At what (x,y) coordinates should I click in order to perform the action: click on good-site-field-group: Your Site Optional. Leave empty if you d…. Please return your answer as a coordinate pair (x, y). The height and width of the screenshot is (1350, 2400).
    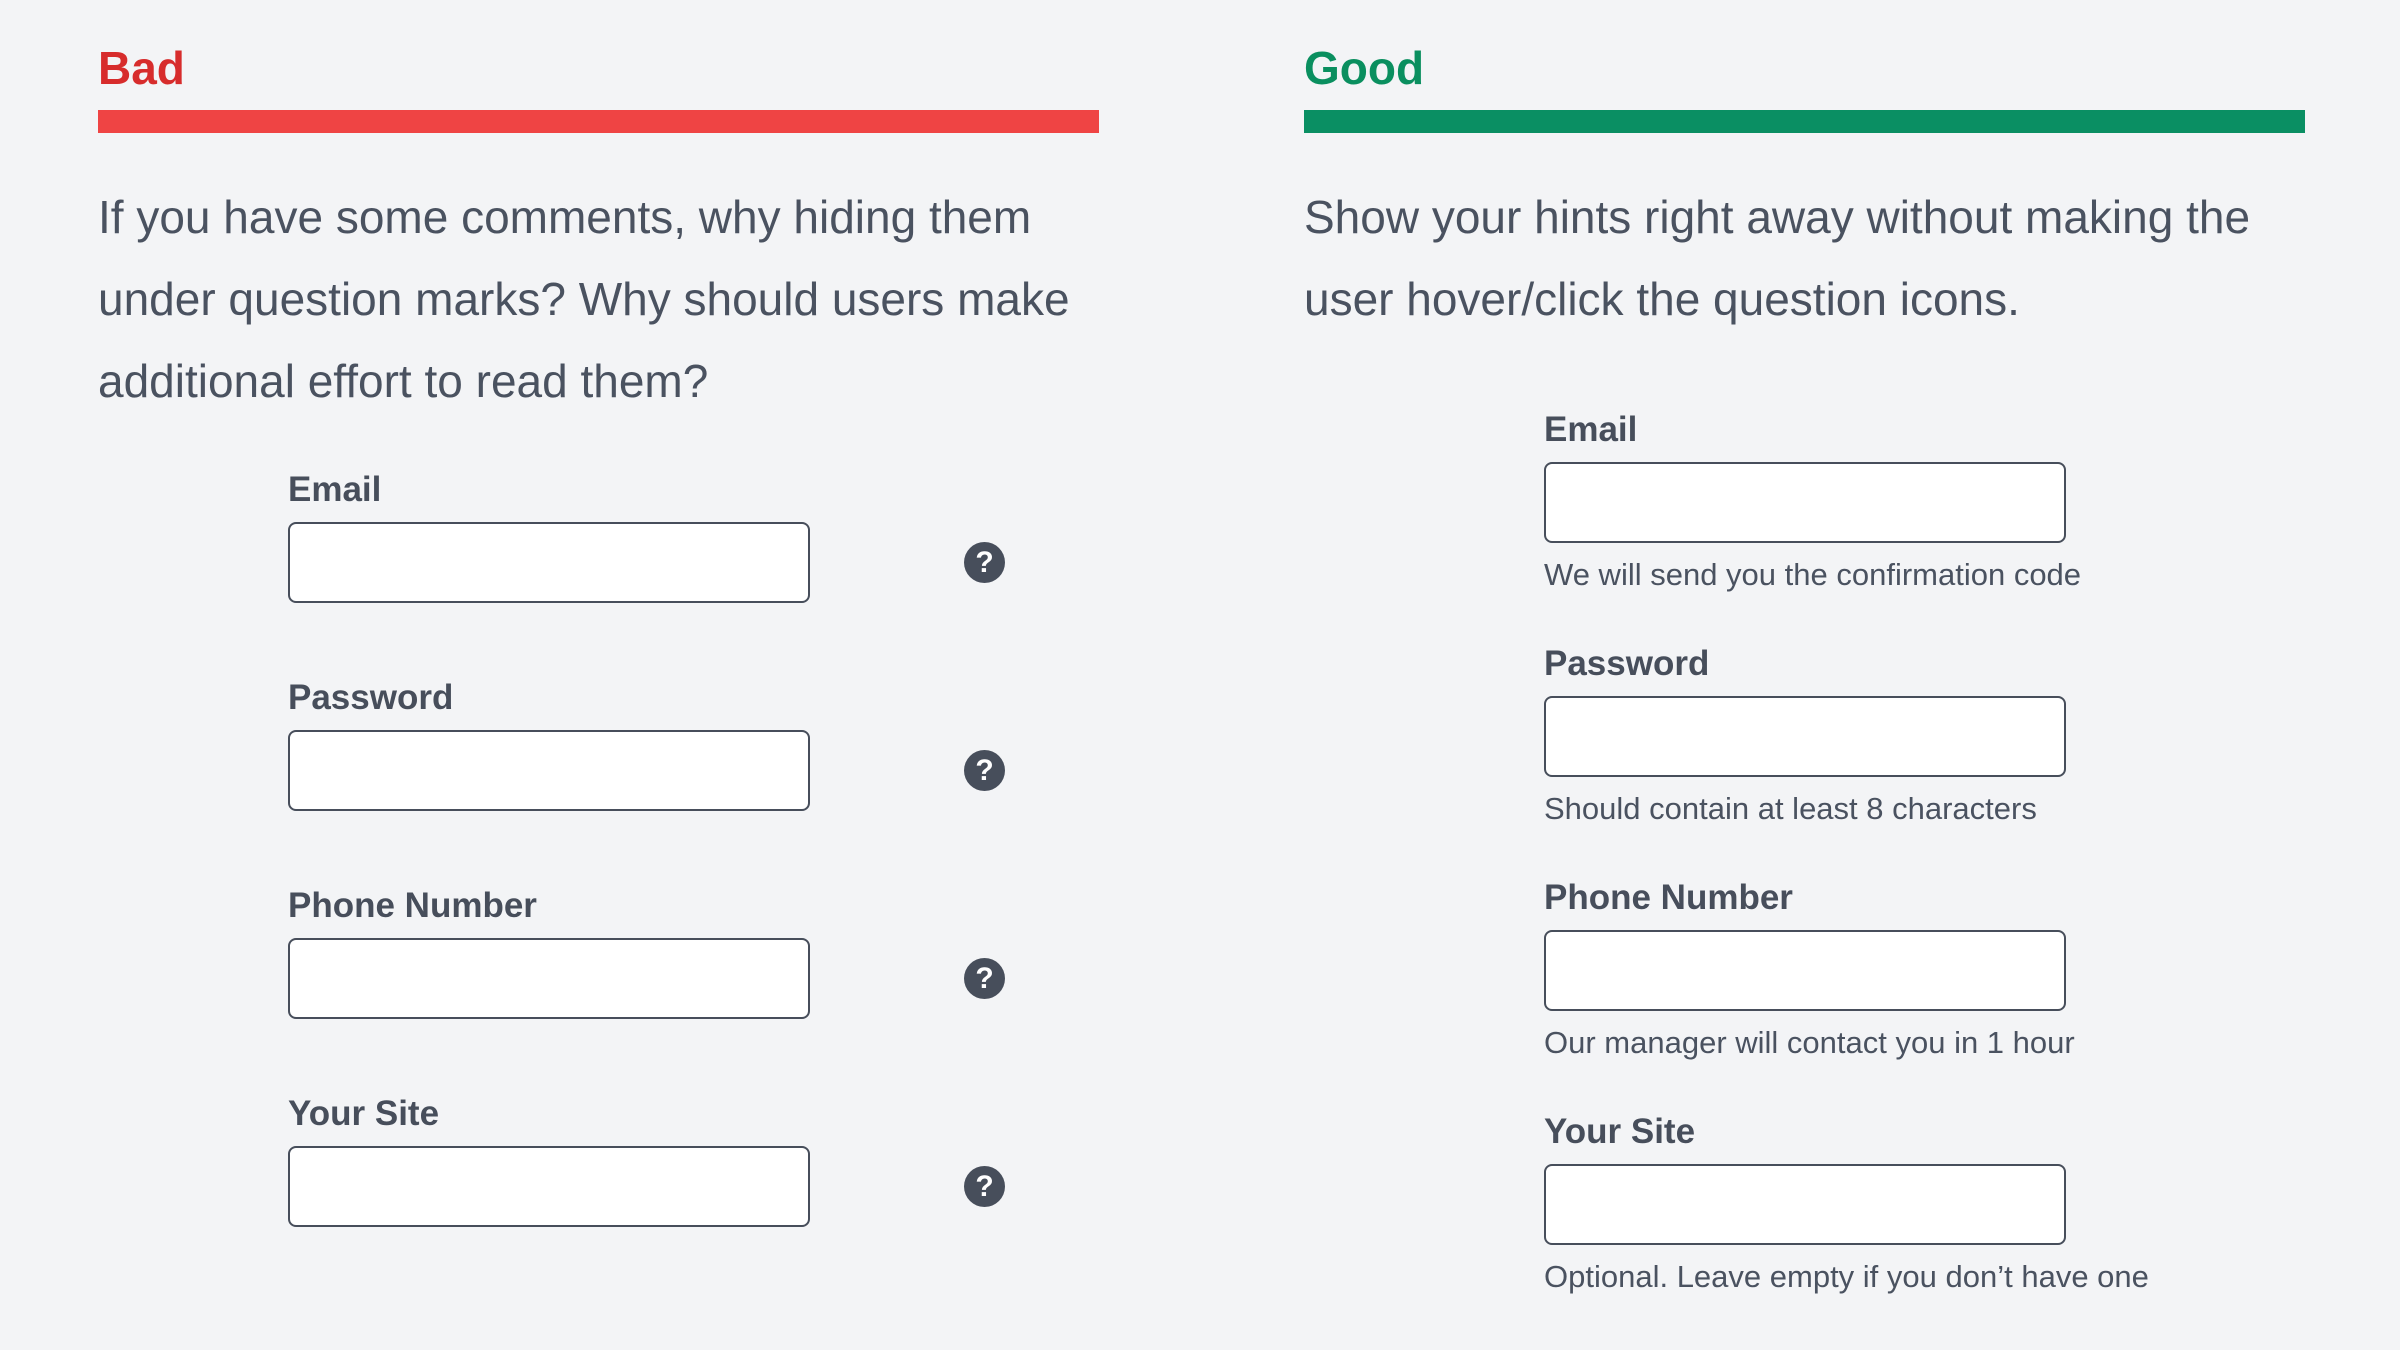
    Looking at the image, I should click on (1846, 1229).